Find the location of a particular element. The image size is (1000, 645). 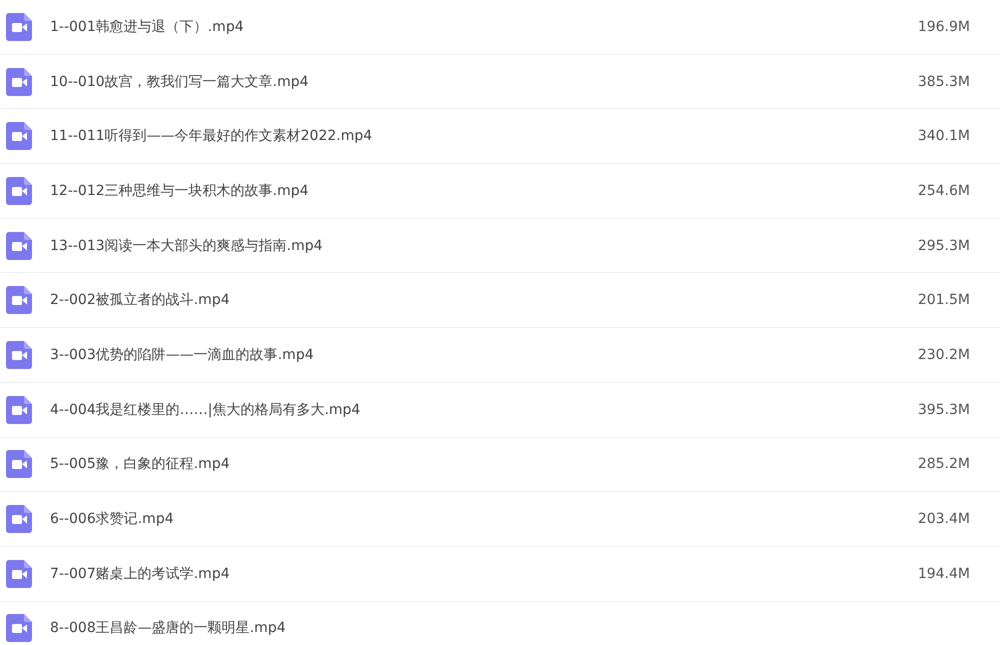

file-name: 10--010故宫，教我们写一篇大文章.mp4 is located at coordinates (435, 81).